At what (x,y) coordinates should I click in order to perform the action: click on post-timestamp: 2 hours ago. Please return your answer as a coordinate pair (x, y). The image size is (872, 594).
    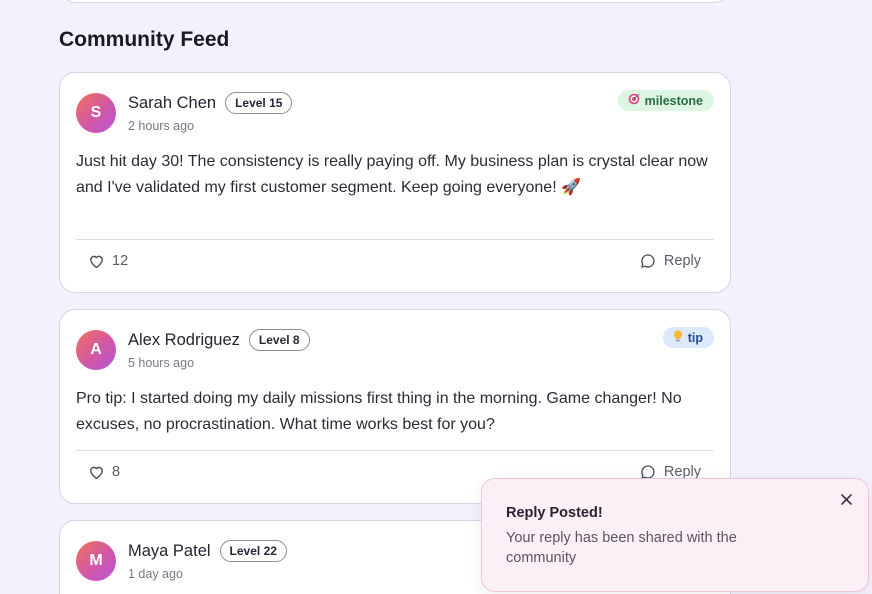
    Looking at the image, I should click on (161, 126).